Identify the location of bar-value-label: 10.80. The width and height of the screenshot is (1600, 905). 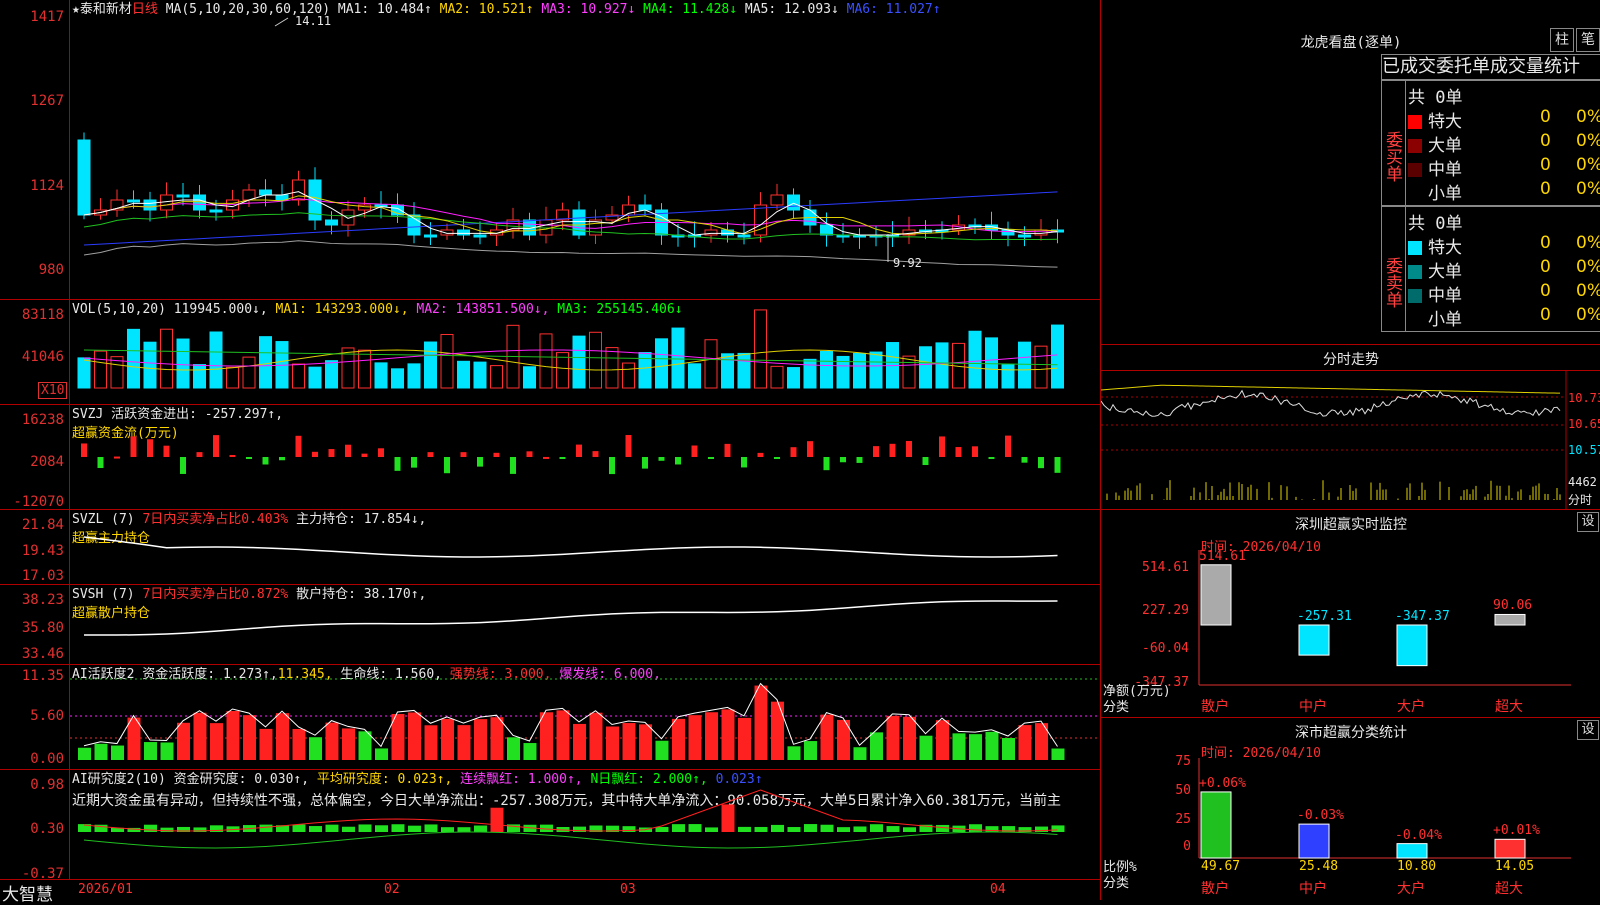
(1417, 866).